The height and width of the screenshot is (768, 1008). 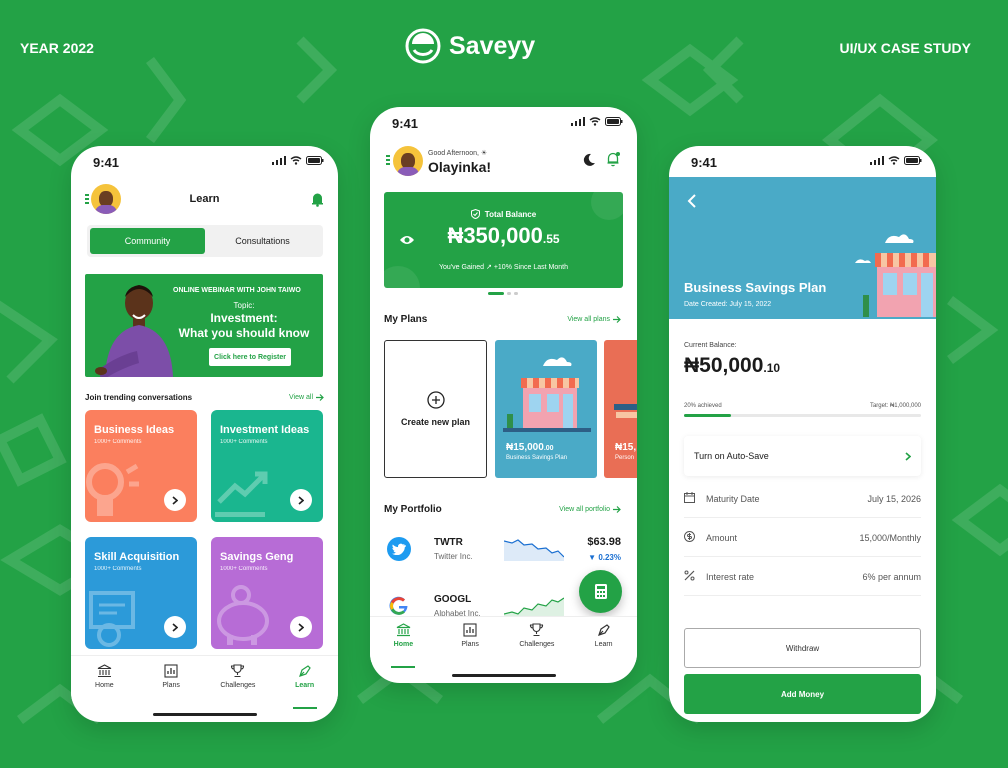 What do you see at coordinates (589, 160) in the screenshot?
I see `moon-icon` at bounding box center [589, 160].